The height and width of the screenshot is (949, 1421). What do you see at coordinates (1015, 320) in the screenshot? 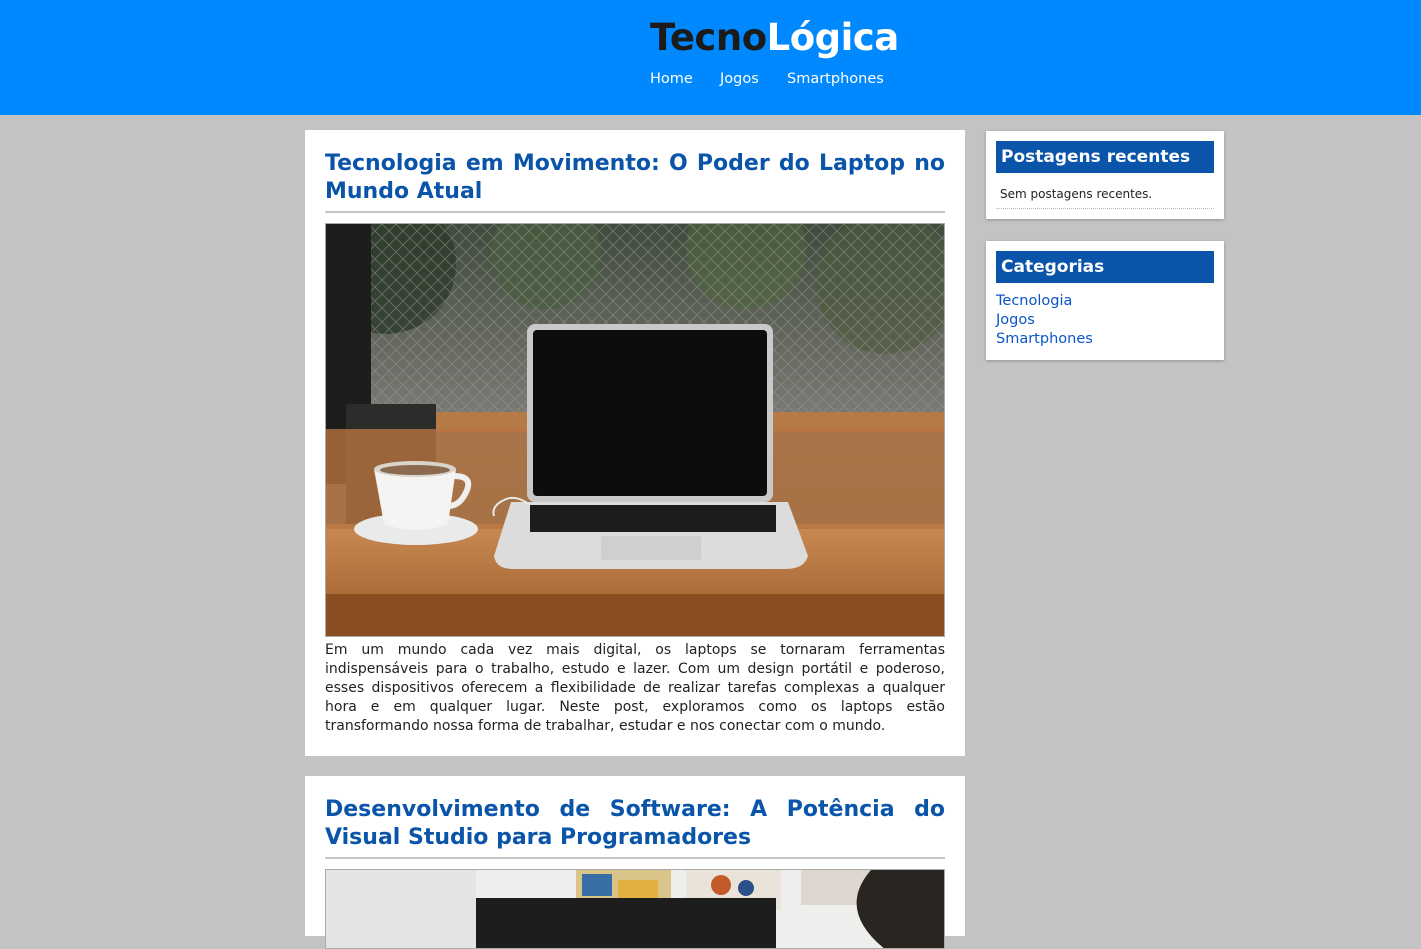
I see `category-link-jogos: Jogos` at bounding box center [1015, 320].